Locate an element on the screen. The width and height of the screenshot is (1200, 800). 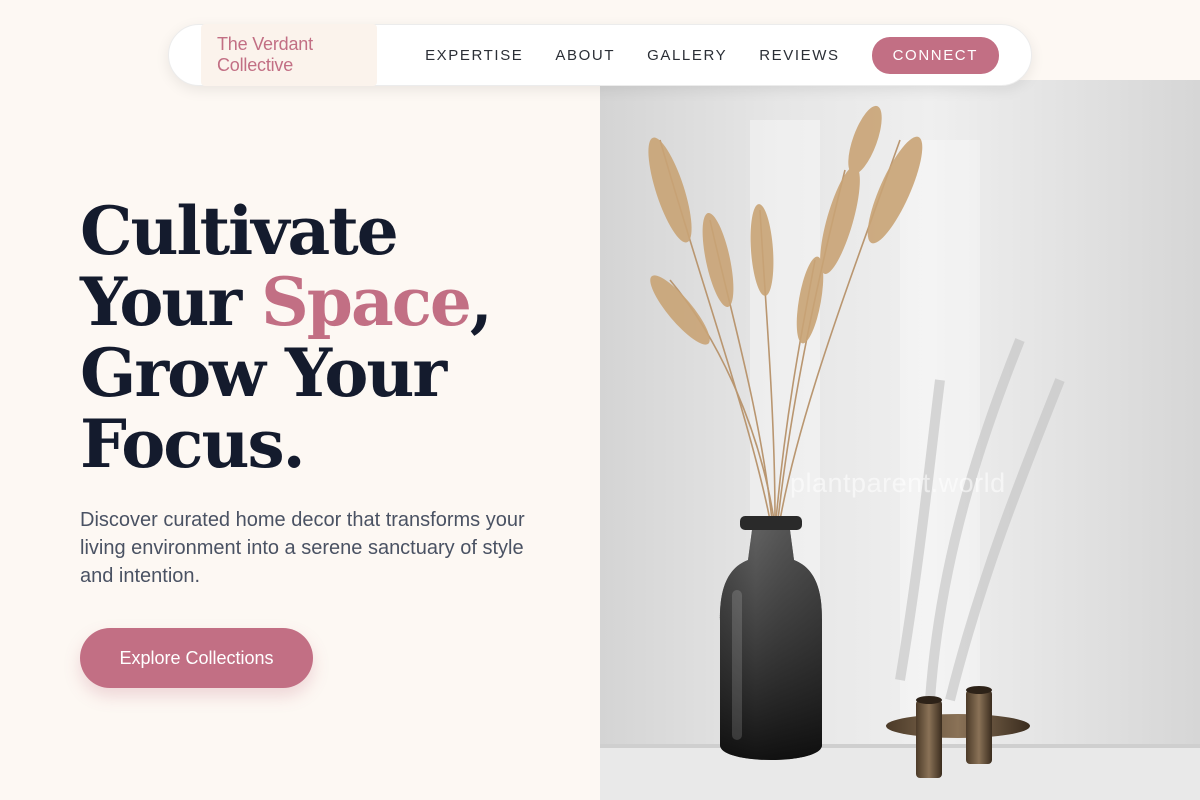
nav-links: EXPERTISE ABOUT GALLERY REVIEWS is located at coordinates (648, 55).